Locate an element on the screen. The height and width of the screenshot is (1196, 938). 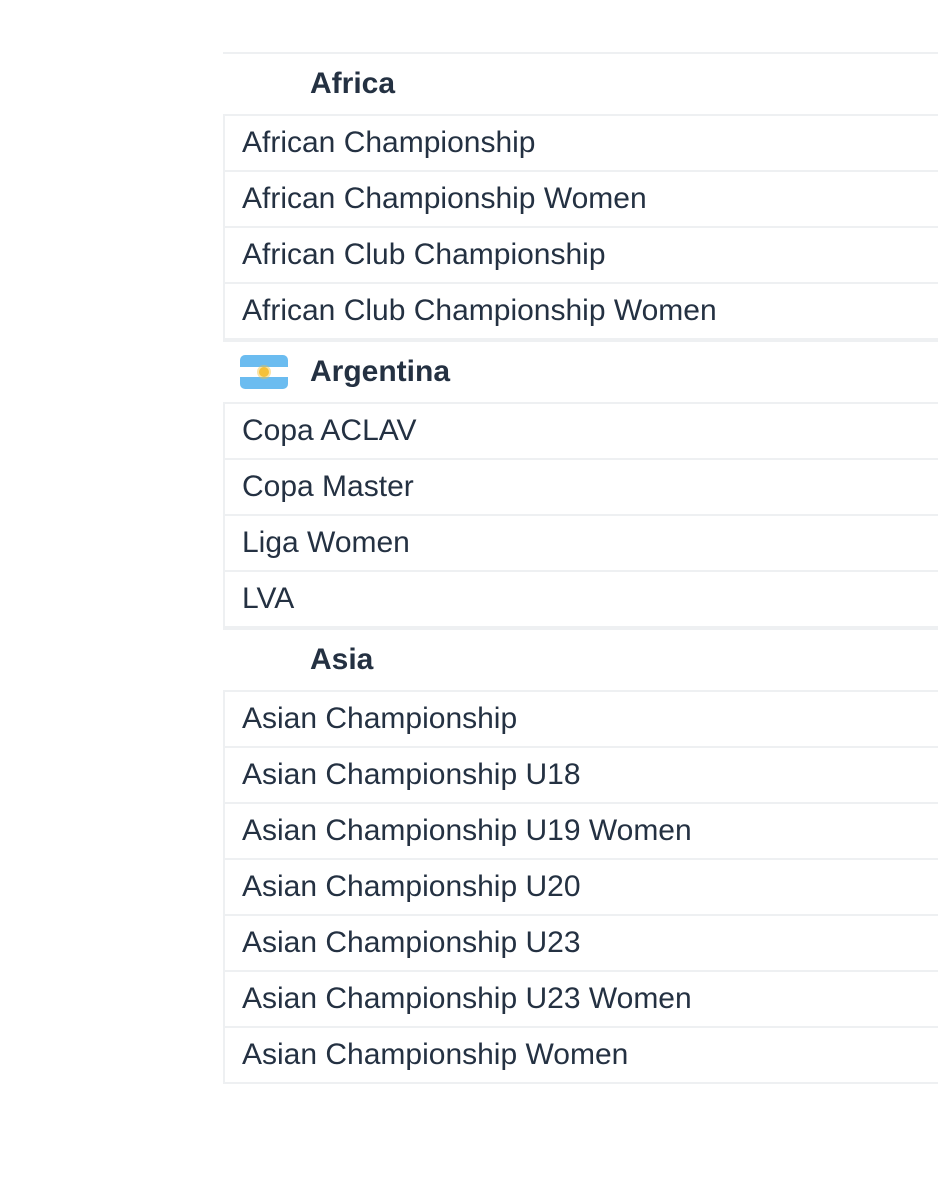
list-item: LVA is located at coordinates (581, 598).